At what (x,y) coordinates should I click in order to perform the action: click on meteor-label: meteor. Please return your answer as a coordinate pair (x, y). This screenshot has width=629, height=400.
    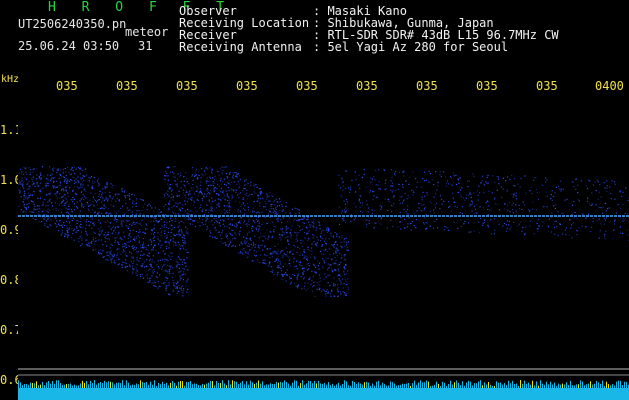
    Looking at the image, I should click on (147, 32).